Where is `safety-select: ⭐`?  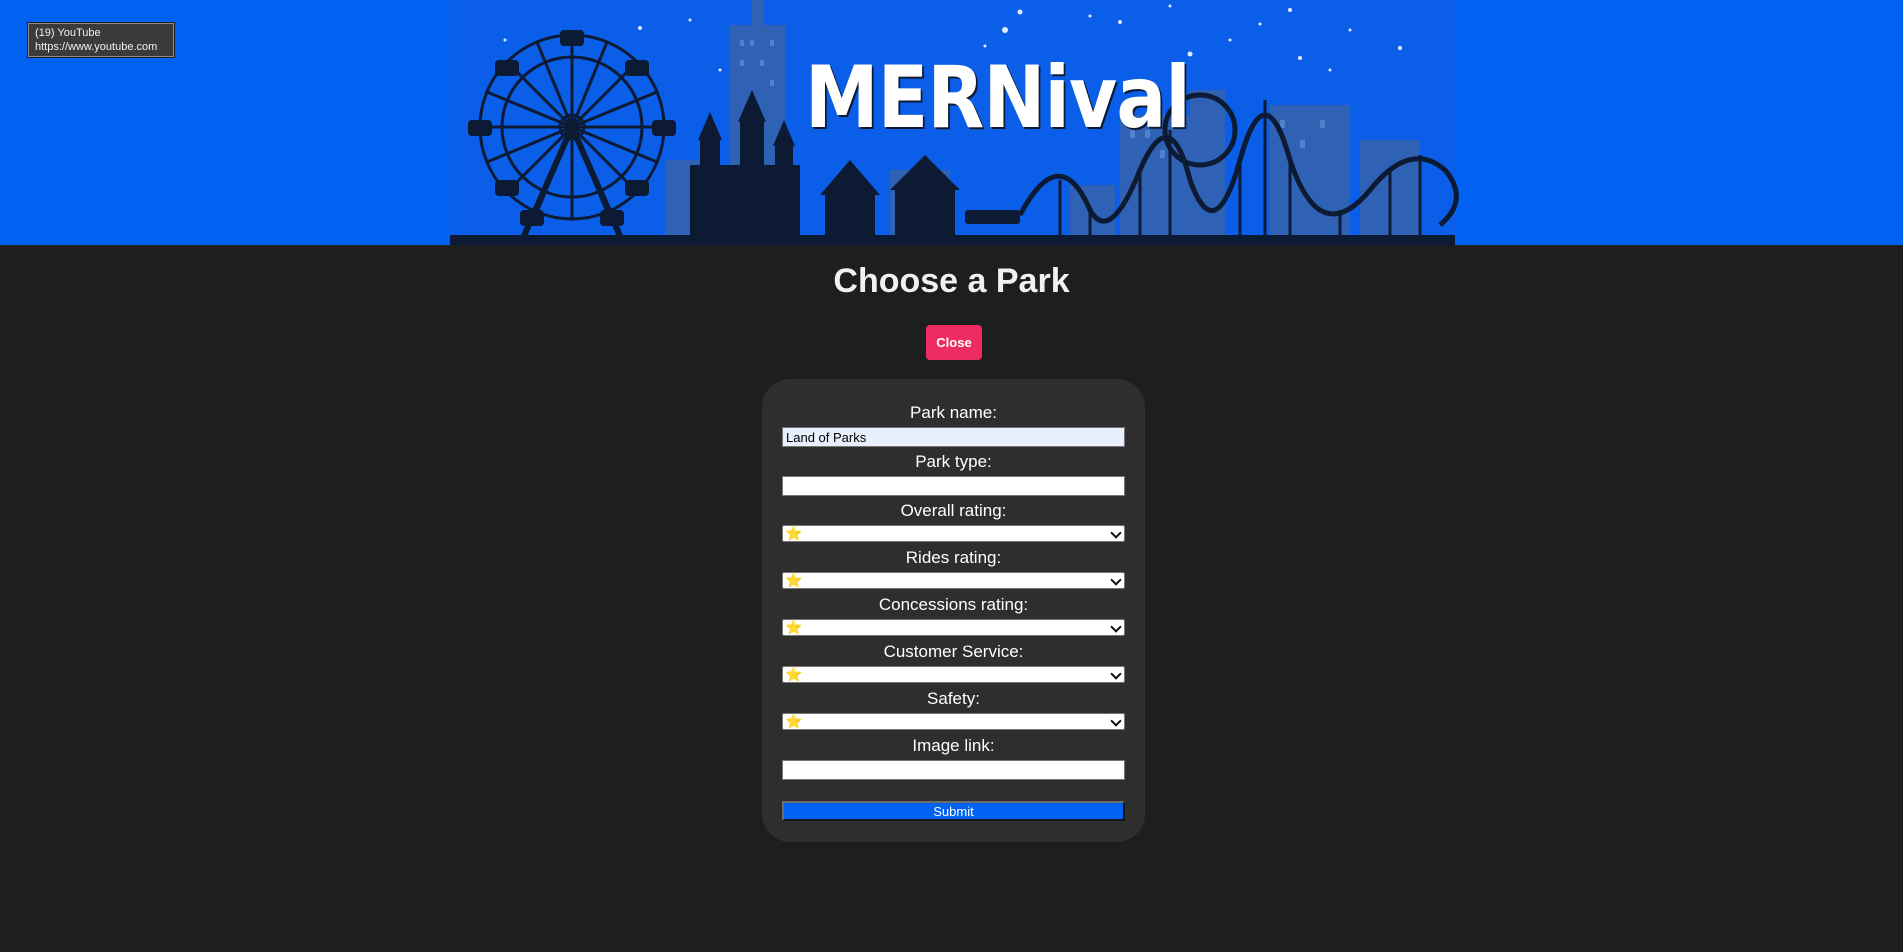 safety-select: ⭐ is located at coordinates (953, 721).